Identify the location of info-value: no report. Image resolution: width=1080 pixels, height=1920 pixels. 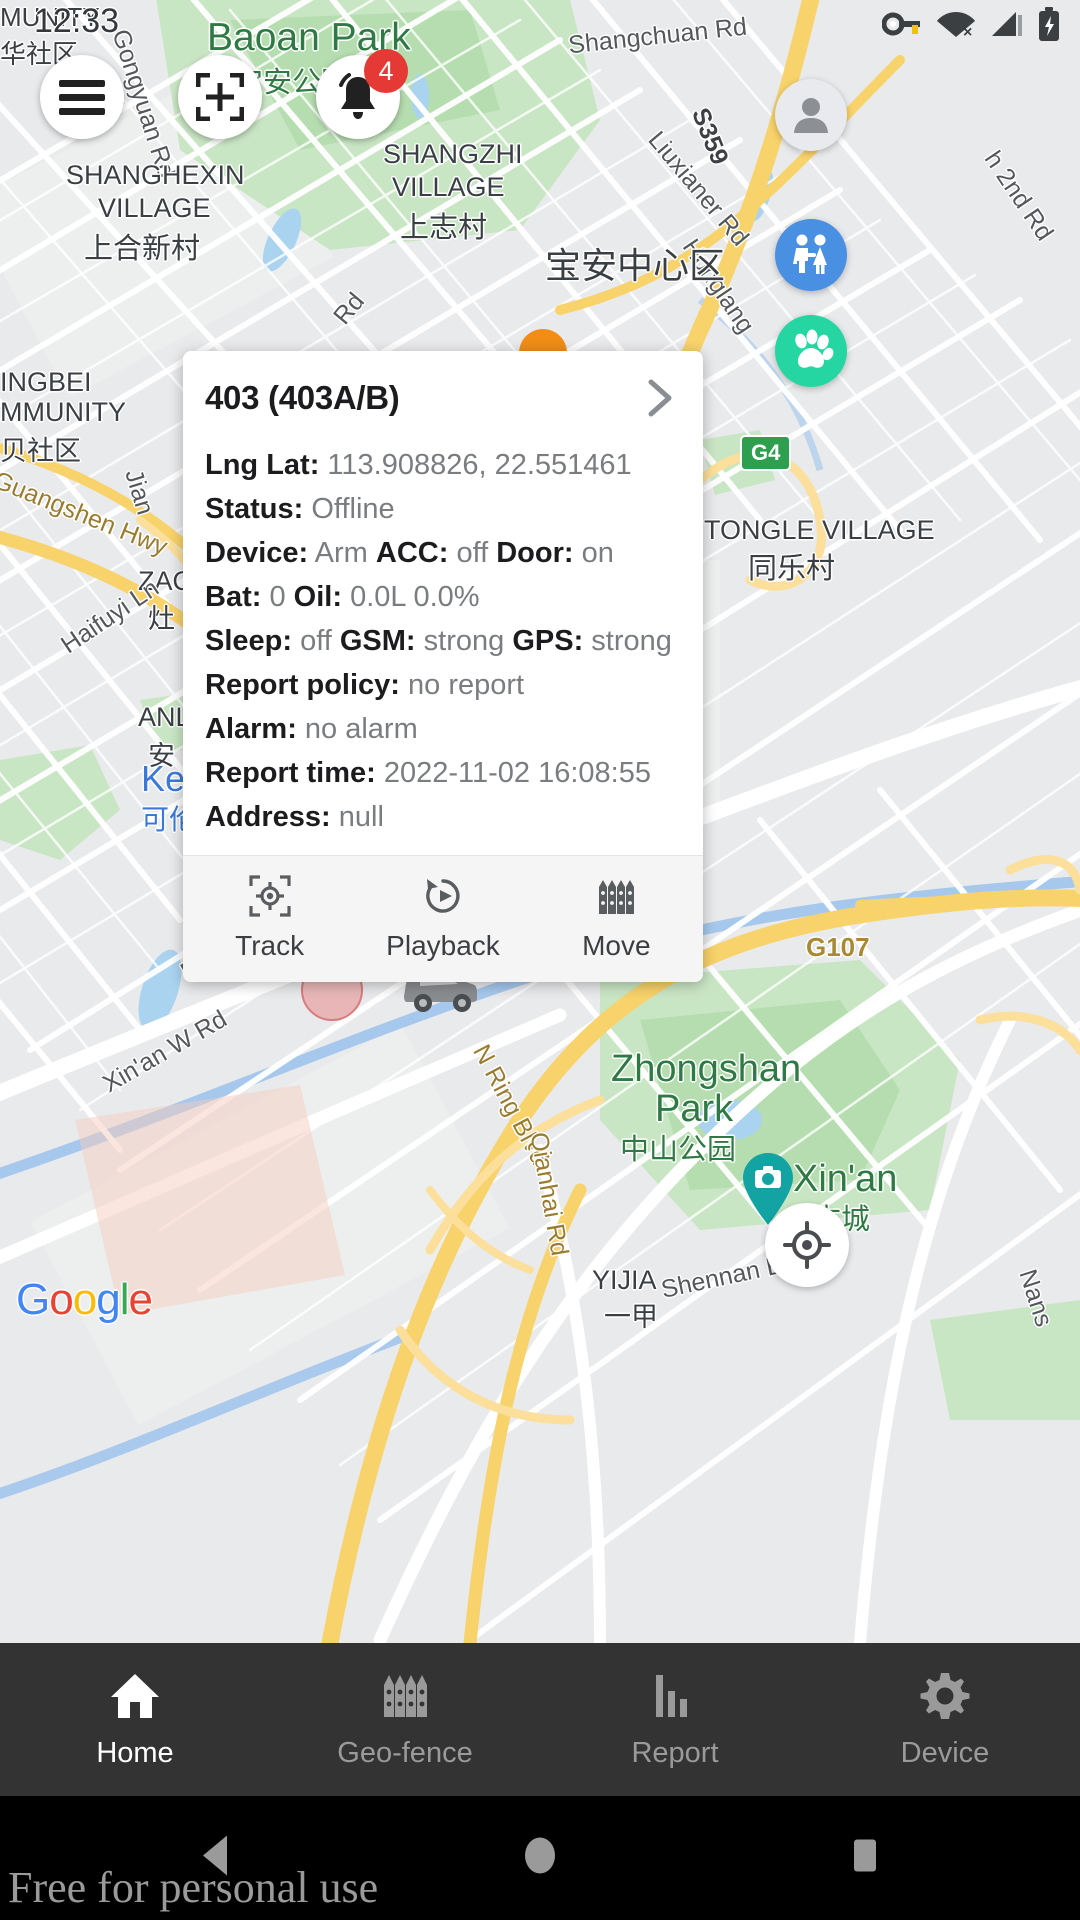
(466, 685).